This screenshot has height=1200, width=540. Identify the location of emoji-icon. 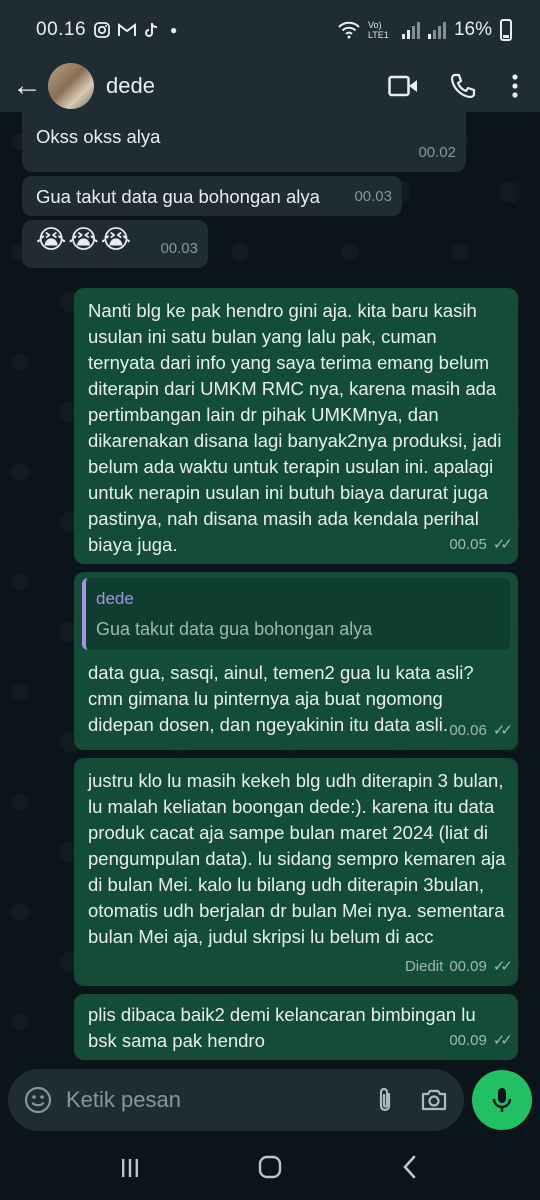
(38, 1100).